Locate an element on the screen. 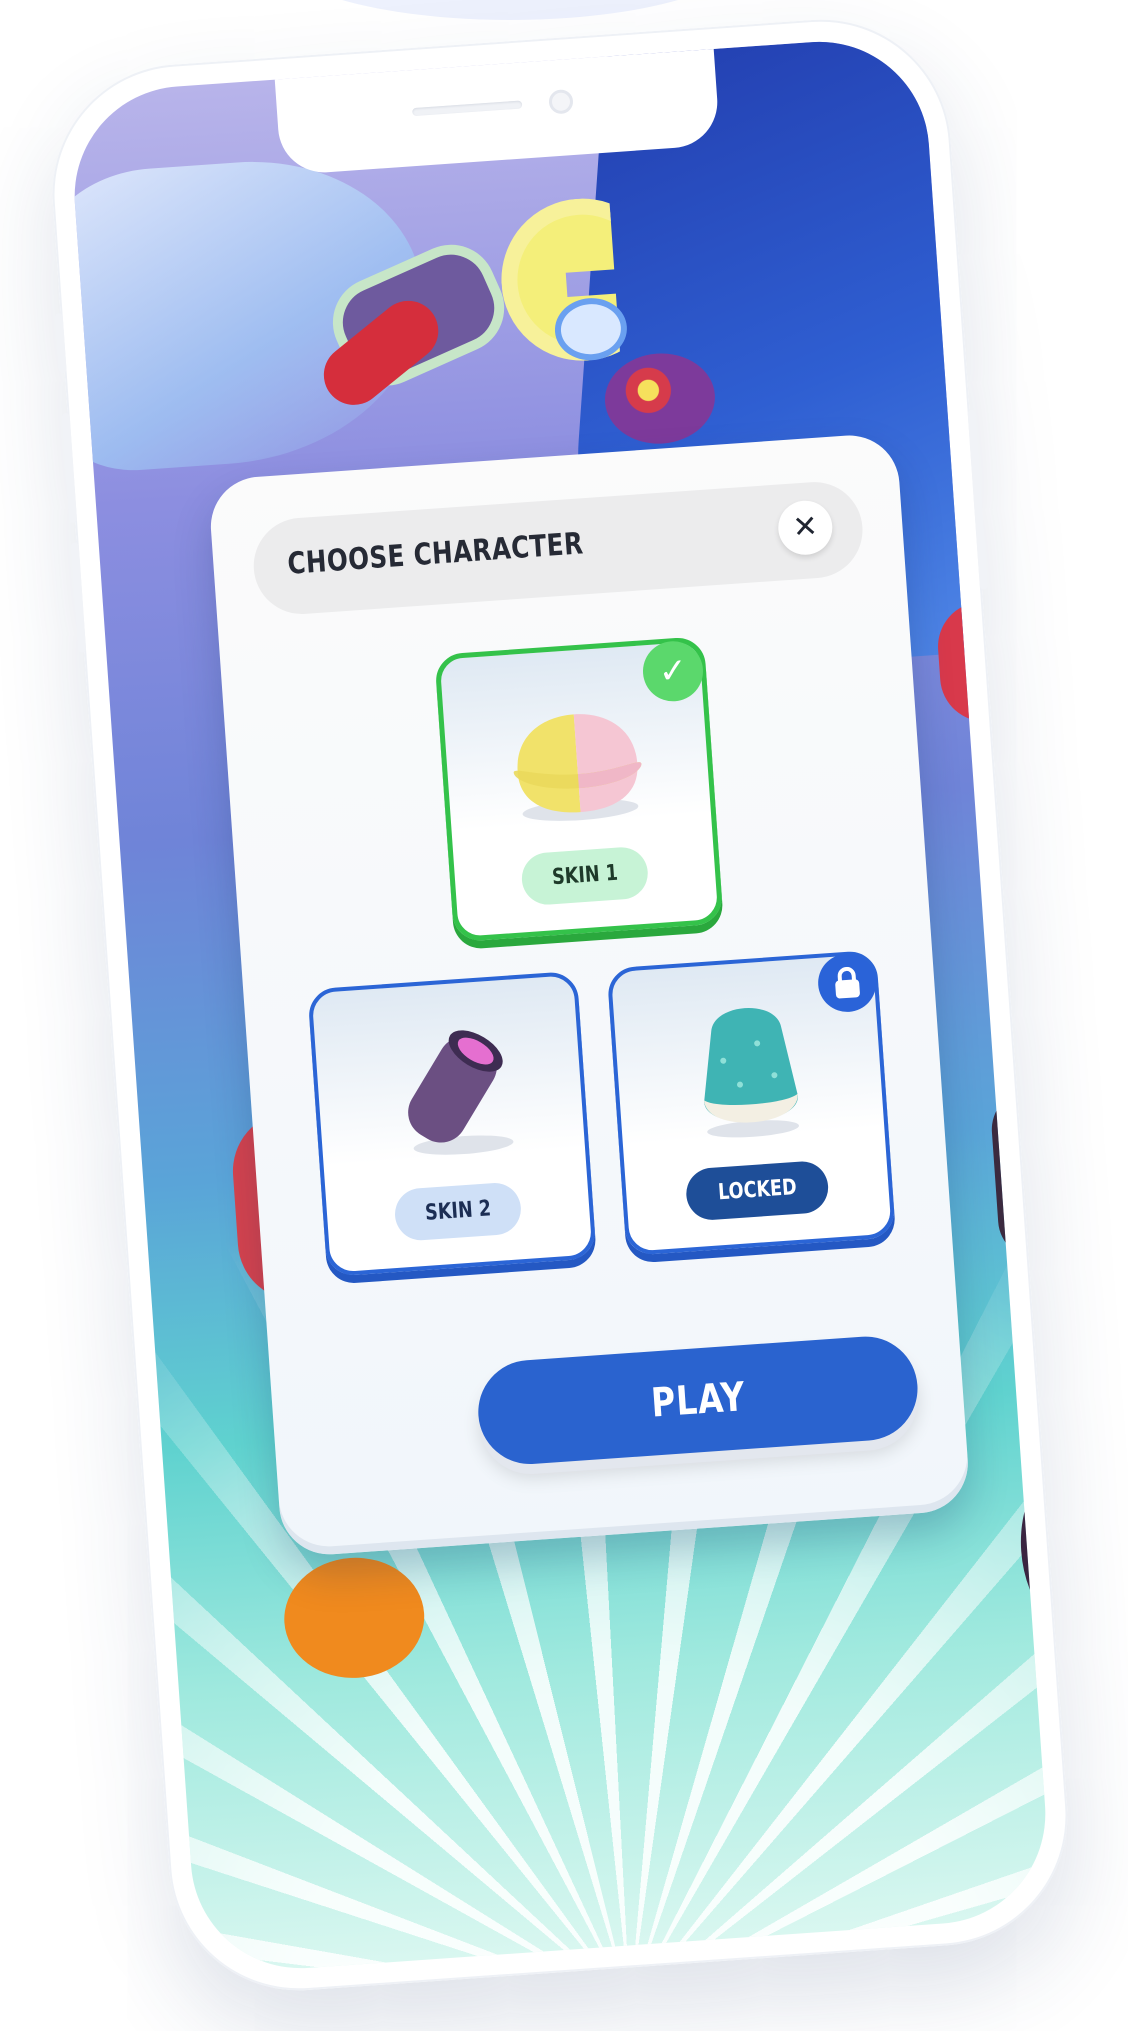 This screenshot has width=1128, height=2031. volume-up-button is located at coordinates (69, 468).